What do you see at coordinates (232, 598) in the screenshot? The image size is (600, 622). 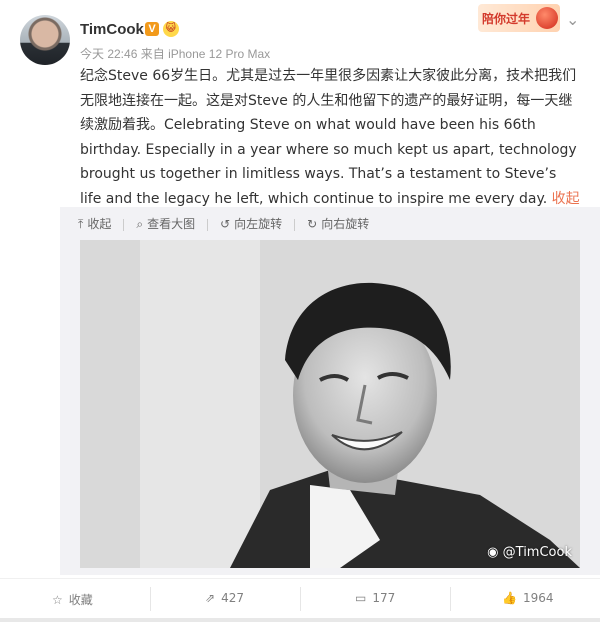 I see `repost-count: 427` at bounding box center [232, 598].